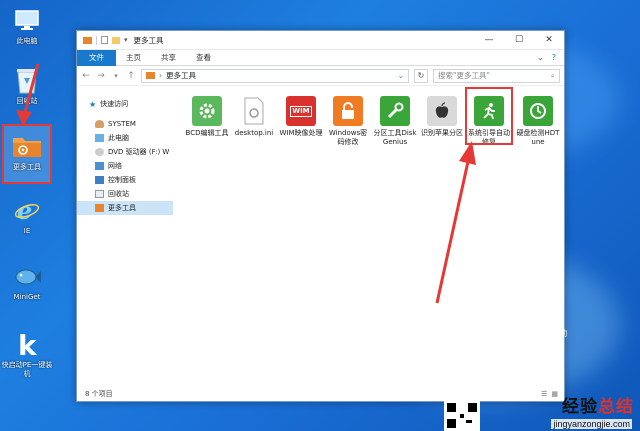 This screenshot has width=640, height=431. Describe the element at coordinates (125, 138) in the screenshot. I see `nav-item-this-pc: 此电脑` at that location.